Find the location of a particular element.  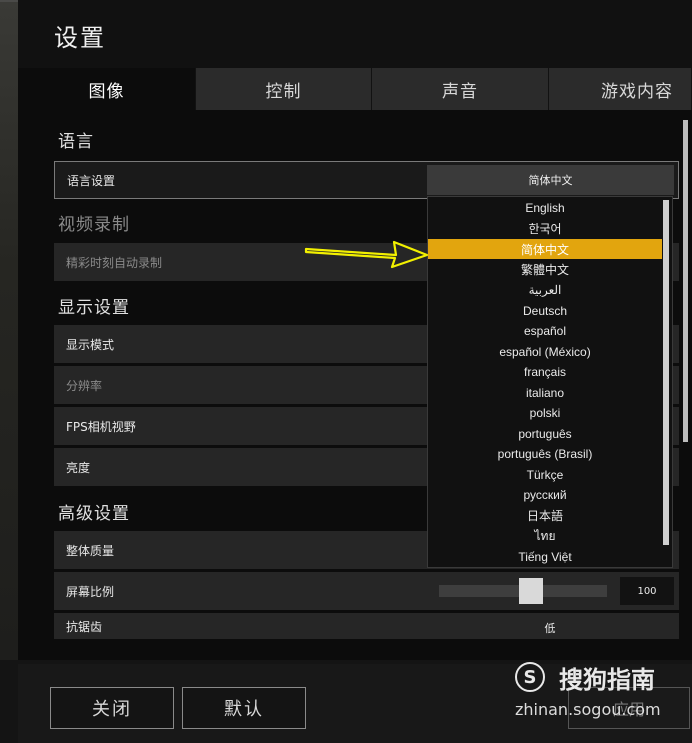

language-option: Türkçe is located at coordinates (545, 475).